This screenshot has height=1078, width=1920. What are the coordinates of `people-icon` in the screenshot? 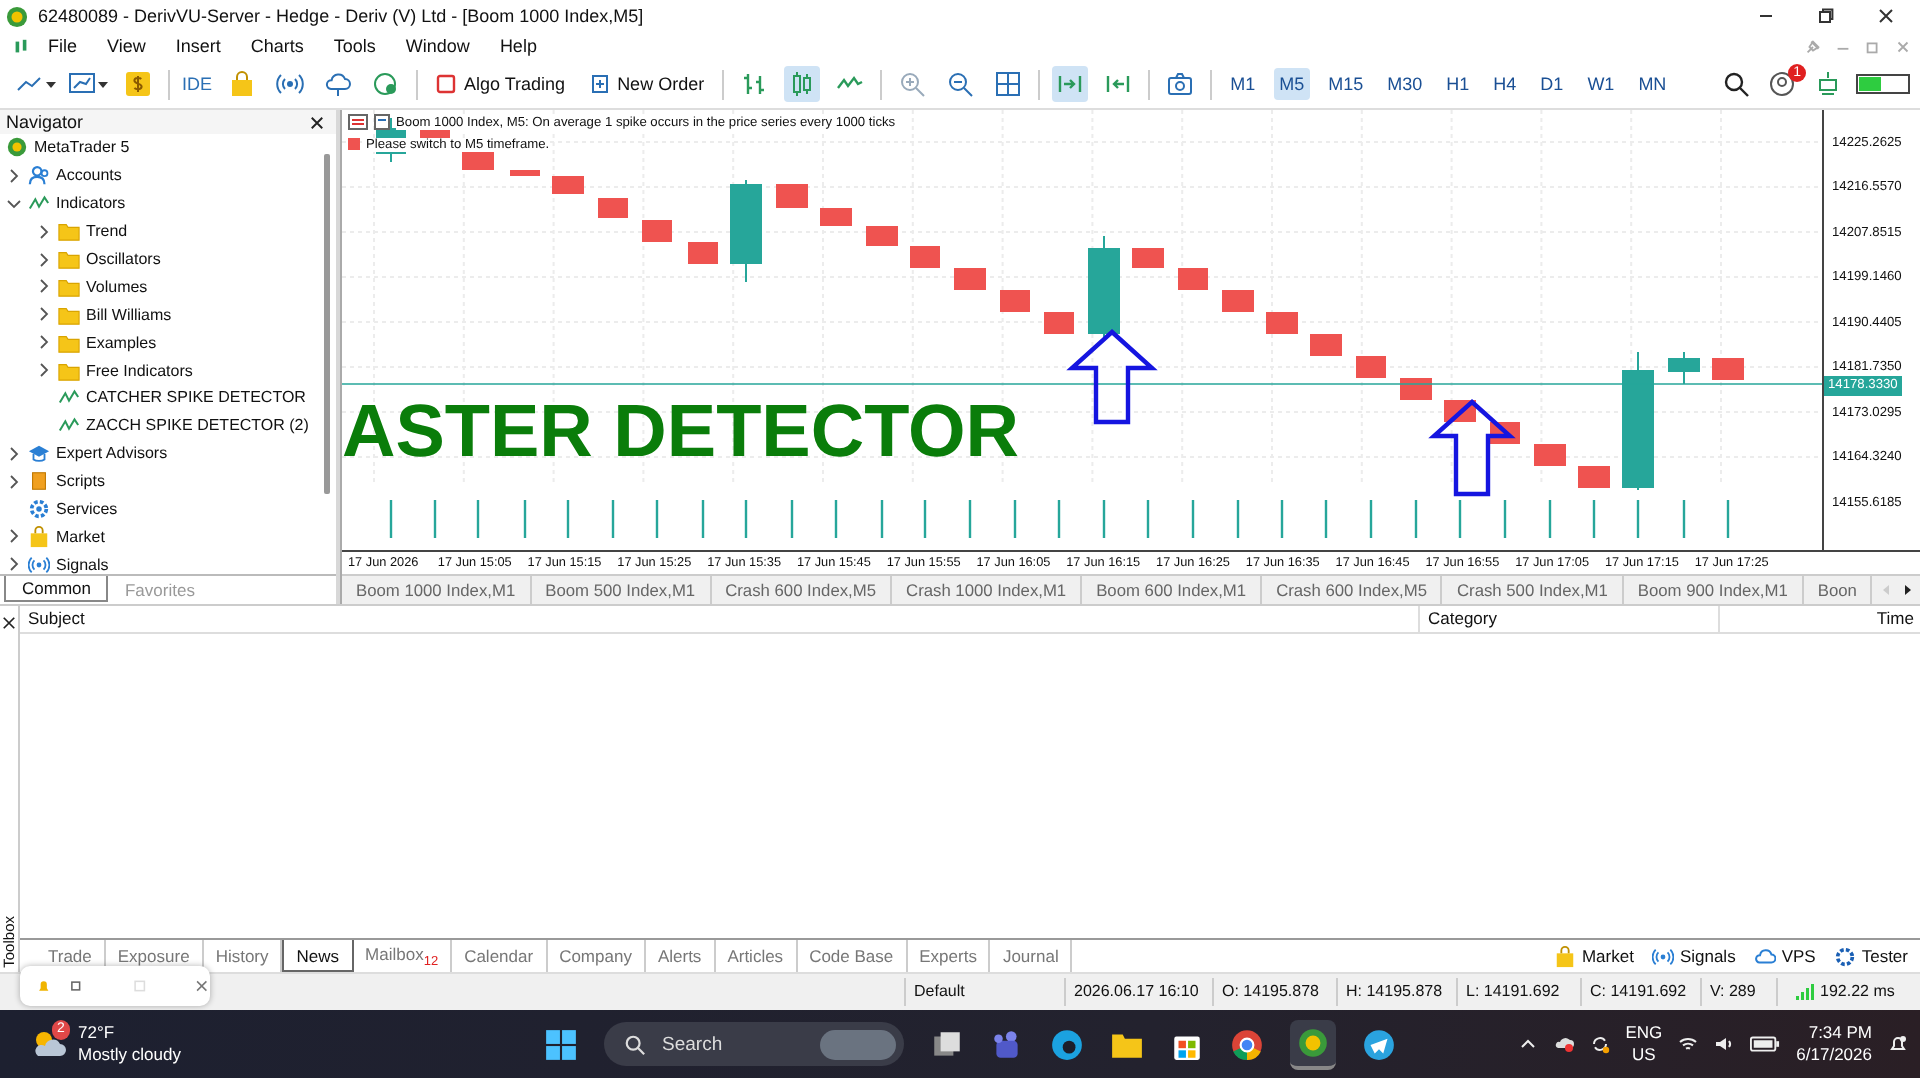 It's located at (1007, 1044).